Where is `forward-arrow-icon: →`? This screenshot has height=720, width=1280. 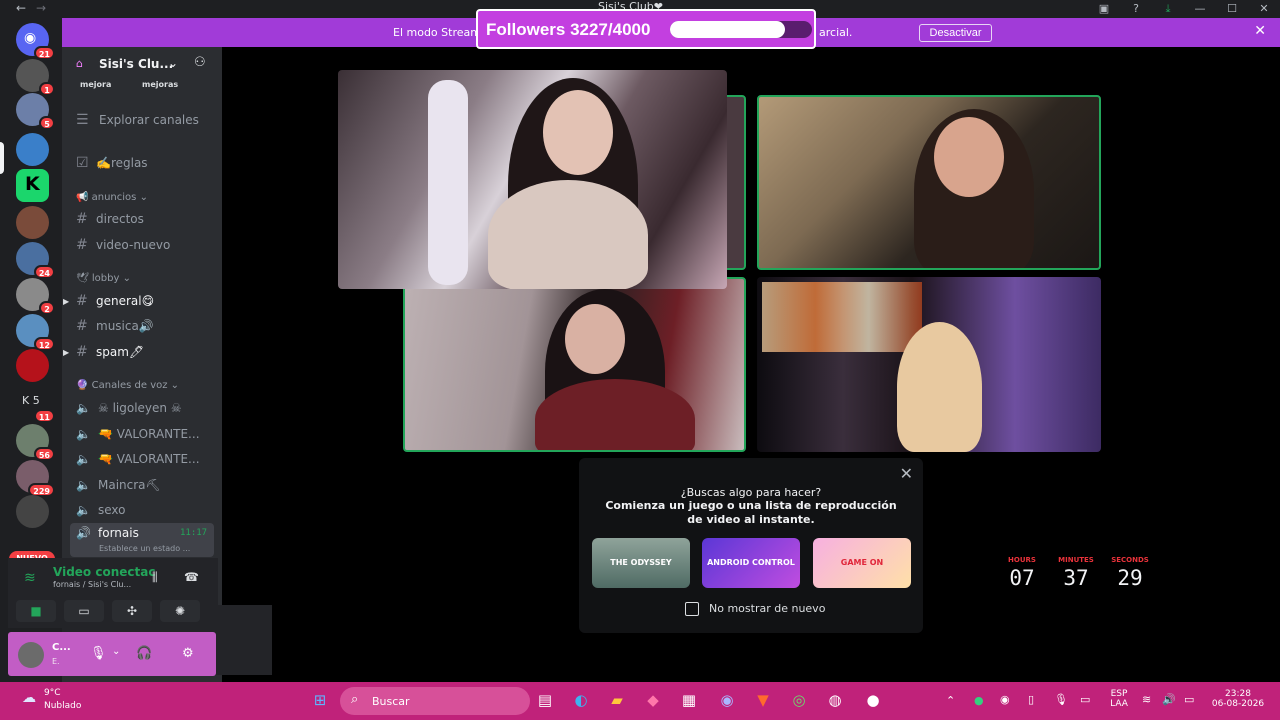
forward-arrow-icon: → is located at coordinates (41, 8).